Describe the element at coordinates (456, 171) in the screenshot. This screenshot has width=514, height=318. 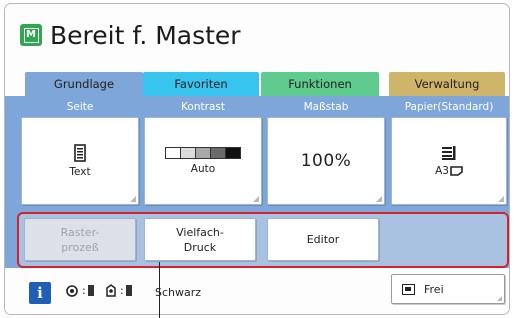
I see `paper-orientation-icon` at that location.